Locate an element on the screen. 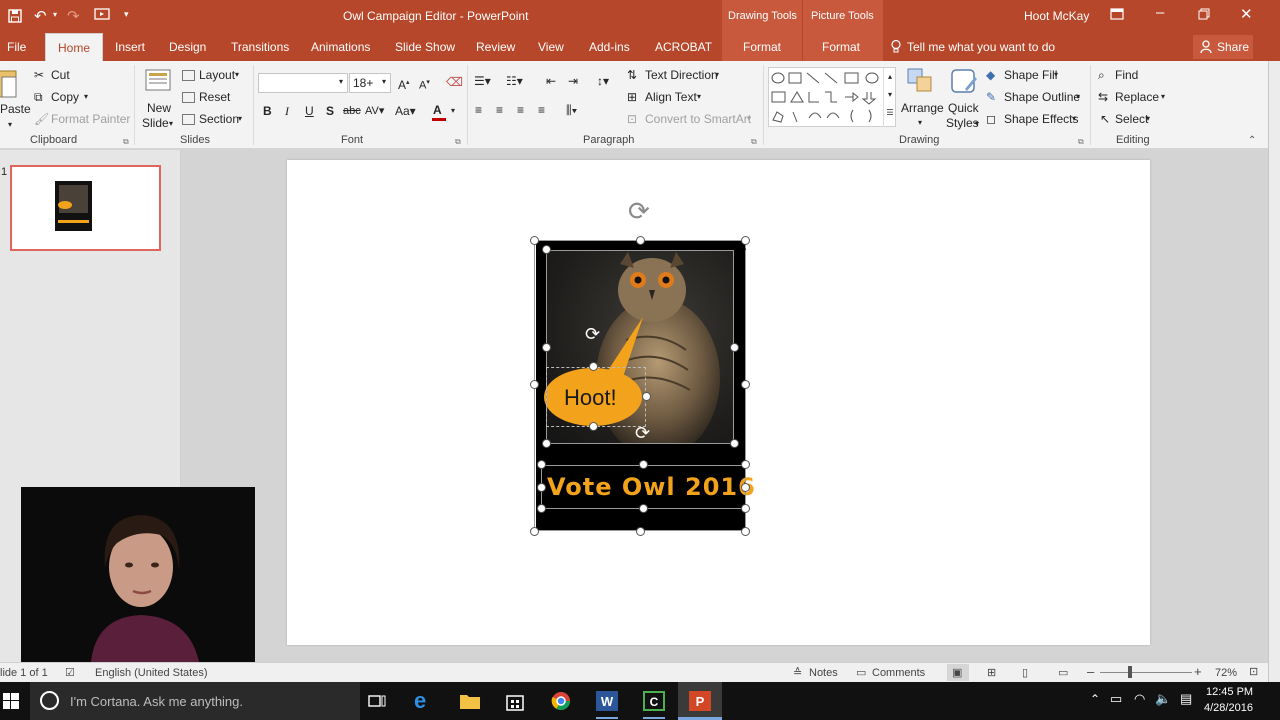 The height and width of the screenshot is (720, 1280). arrange-dropdown-icon: ▾ is located at coordinates (920, 123).